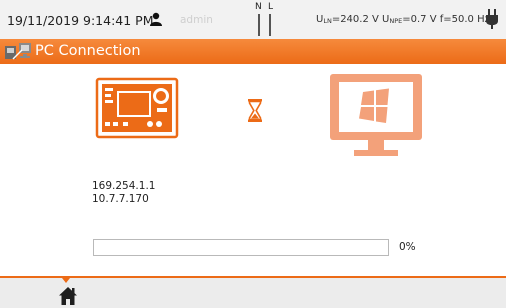  Describe the element at coordinates (464, 19) in the screenshot. I see `frequency-reading: f=50.0 Hz` at that location.